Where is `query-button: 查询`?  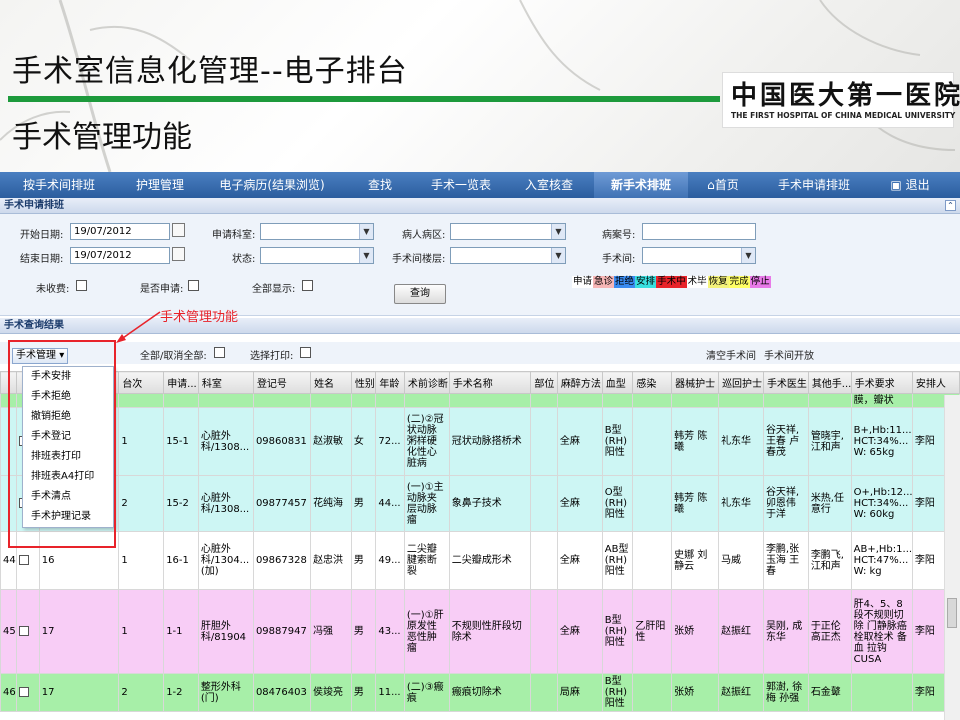 query-button: 查询 is located at coordinates (420, 294).